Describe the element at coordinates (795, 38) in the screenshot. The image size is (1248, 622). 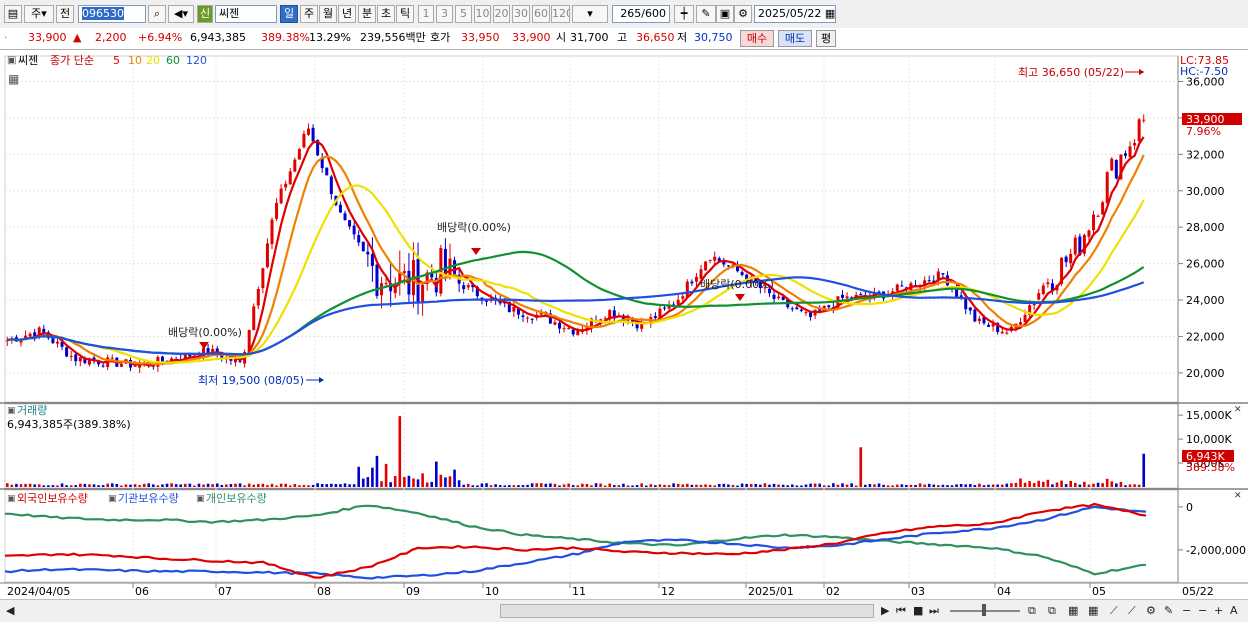
I see `sell-button: 매도` at that location.